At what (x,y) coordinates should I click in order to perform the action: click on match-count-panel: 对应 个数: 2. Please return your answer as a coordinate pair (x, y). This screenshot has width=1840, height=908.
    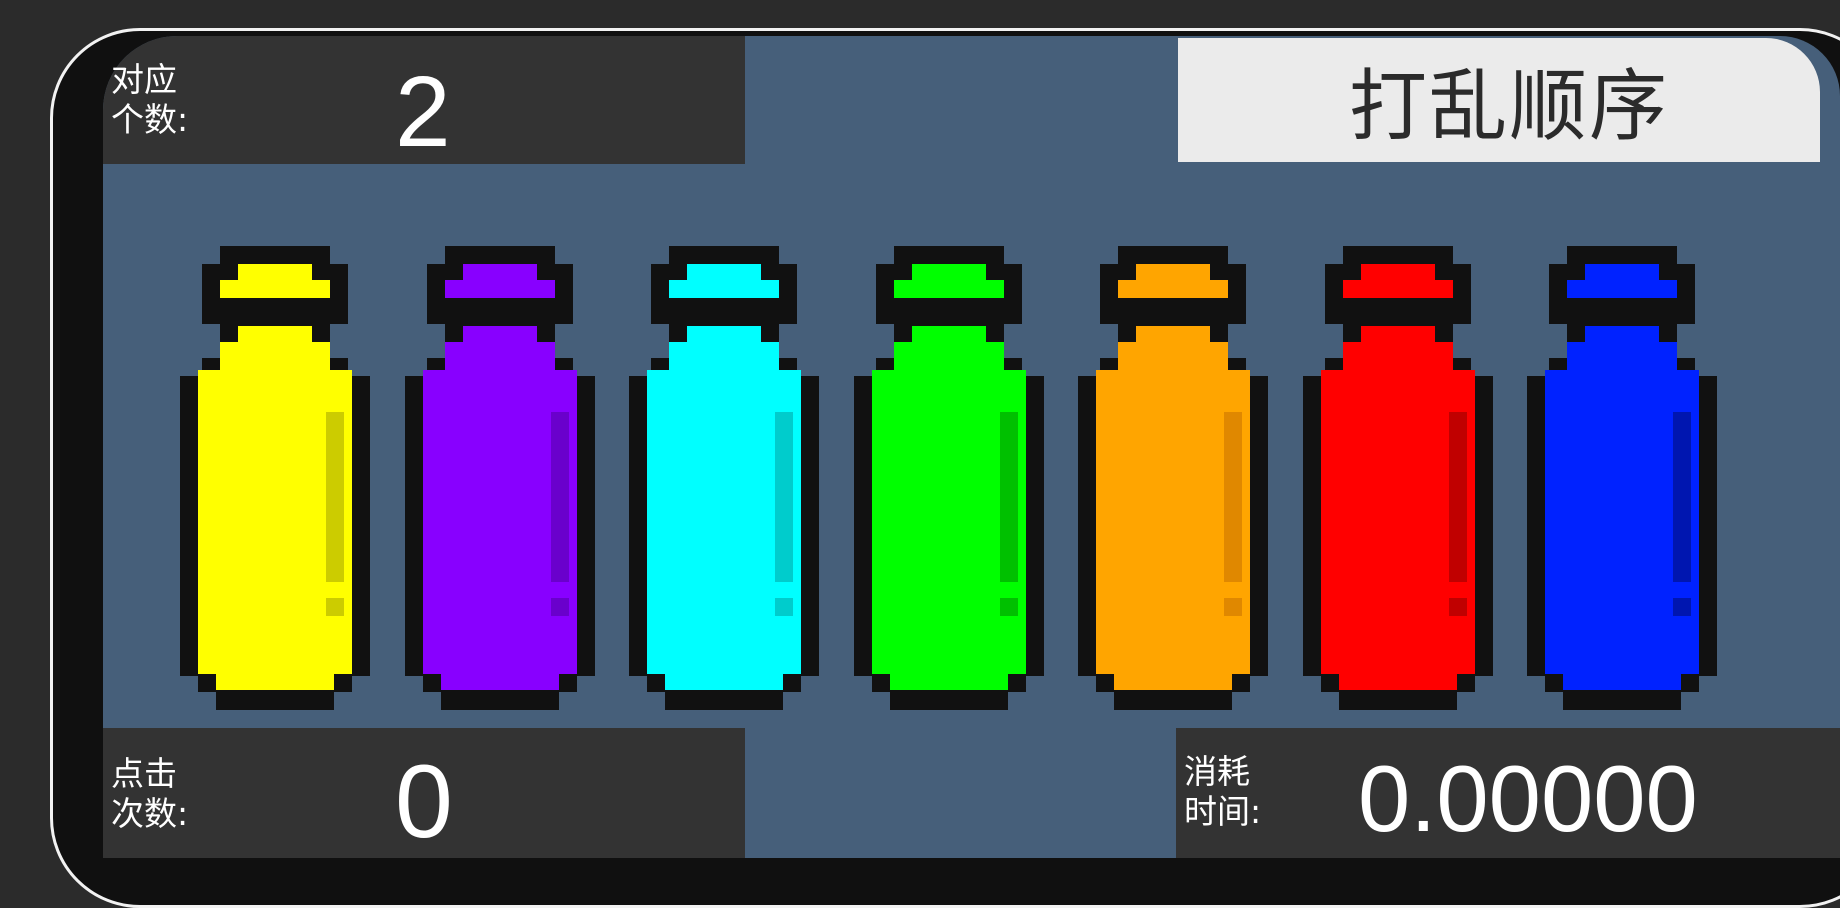
    Looking at the image, I should click on (424, 100).